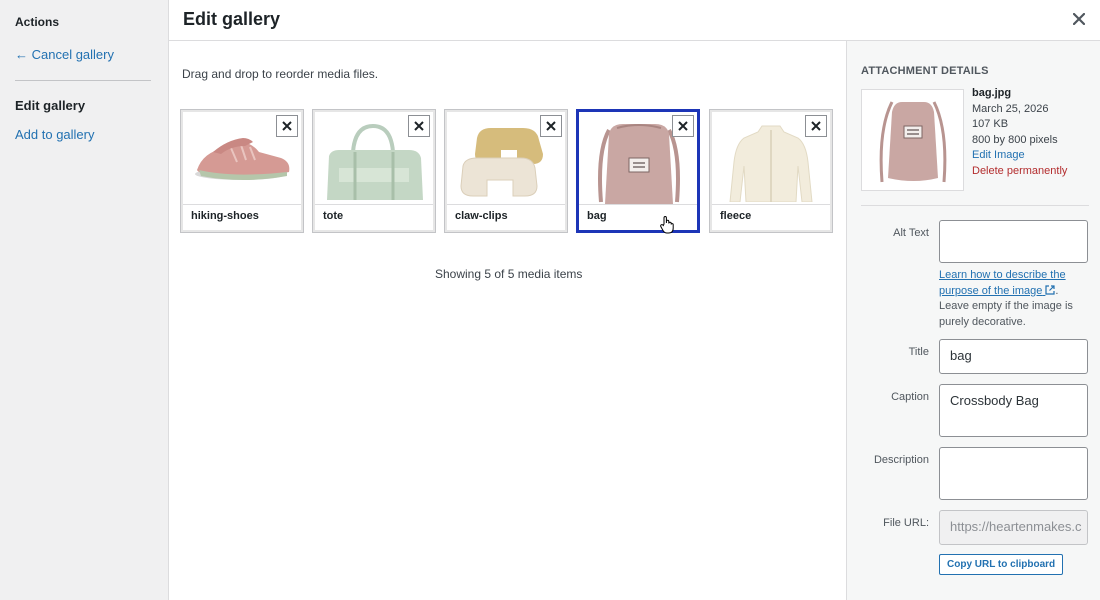 This screenshot has width=1100, height=600. What do you see at coordinates (901, 460) in the screenshot?
I see `description-label: Description` at bounding box center [901, 460].